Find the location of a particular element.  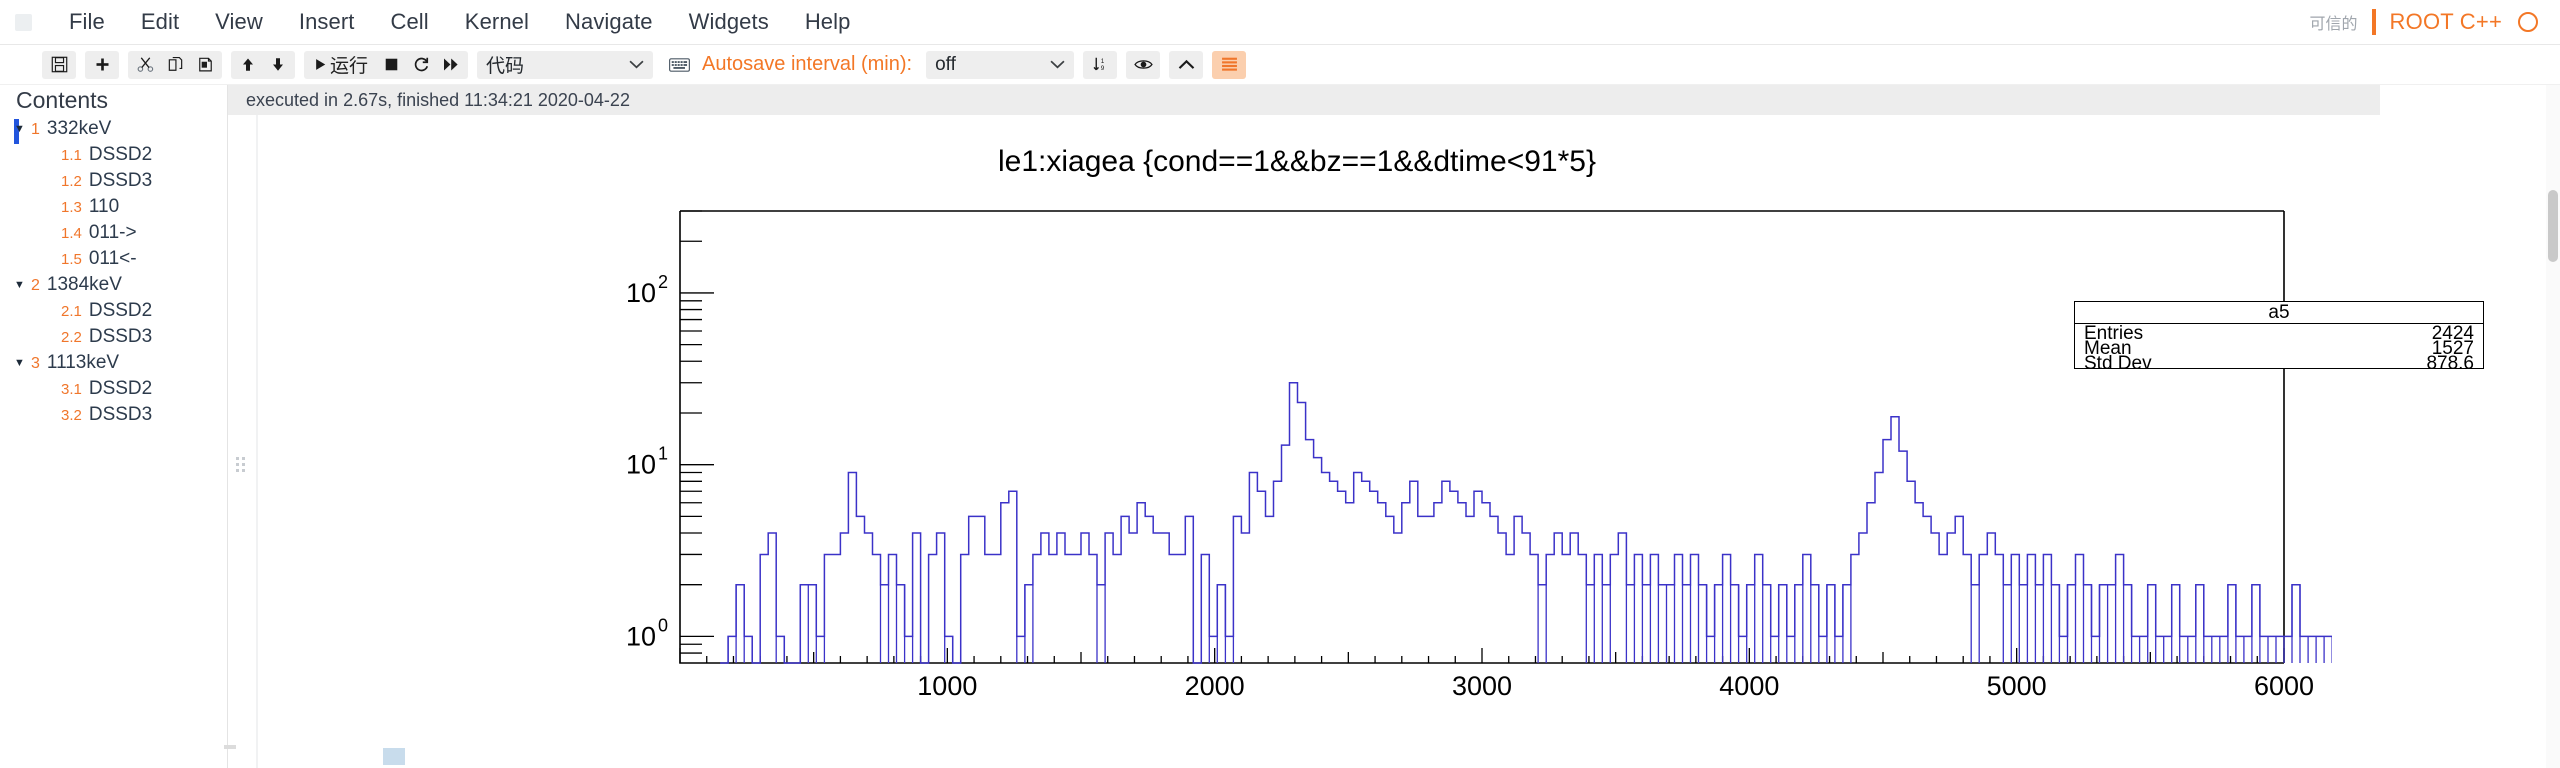

toc-item-number: 2.2 is located at coordinates (71, 337).